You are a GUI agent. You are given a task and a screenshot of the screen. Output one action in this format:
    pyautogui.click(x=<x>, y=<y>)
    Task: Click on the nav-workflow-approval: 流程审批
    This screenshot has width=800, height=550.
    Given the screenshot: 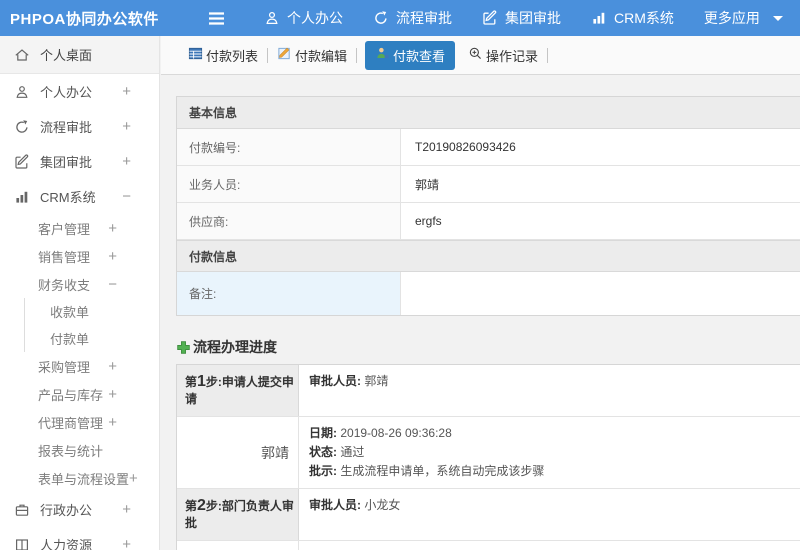 What is the action you would take?
    pyautogui.click(x=412, y=18)
    